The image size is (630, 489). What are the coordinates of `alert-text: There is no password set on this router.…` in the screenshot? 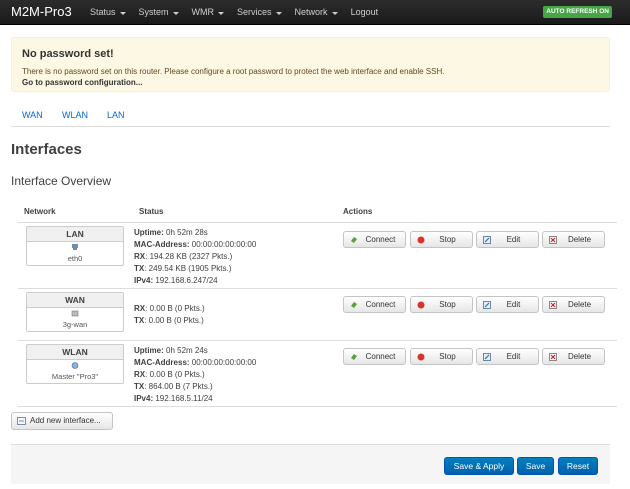 It's located at (233, 71).